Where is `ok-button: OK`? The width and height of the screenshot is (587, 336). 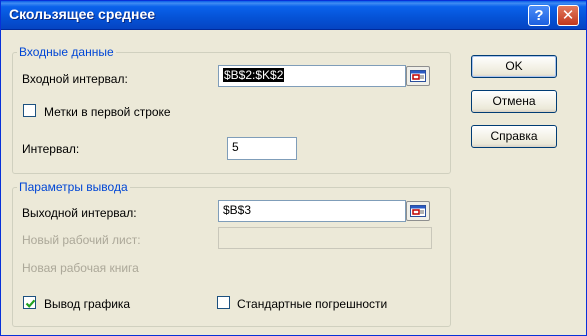
ok-button: OK is located at coordinates (514, 66).